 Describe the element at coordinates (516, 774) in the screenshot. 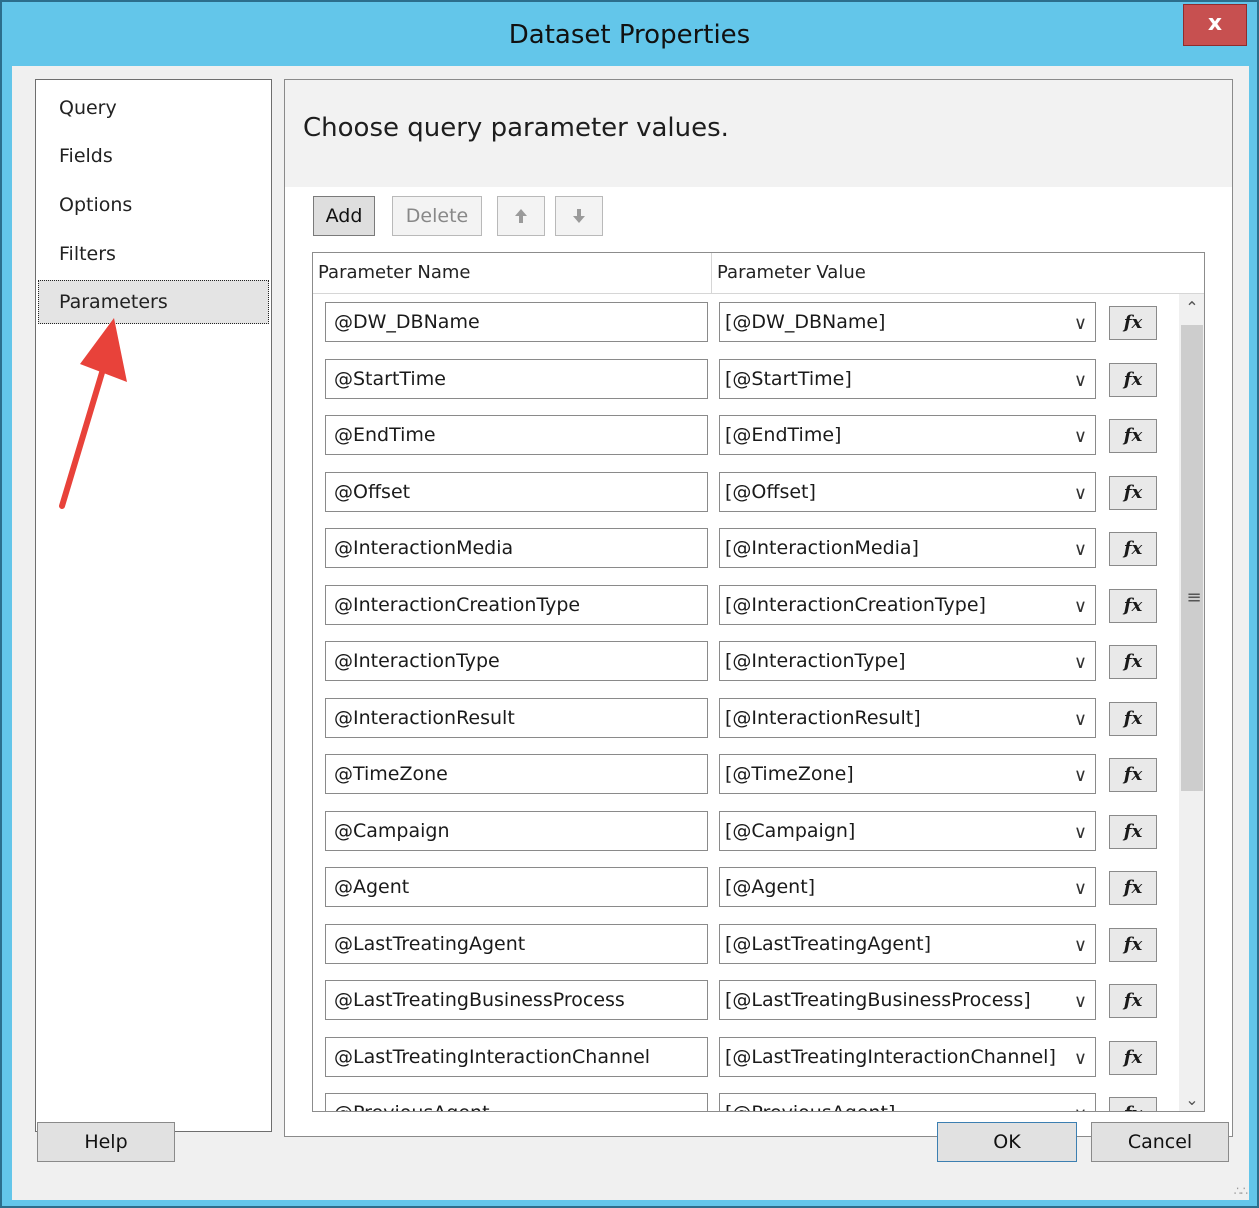

I see `parameter-name-input: @TimeZone` at that location.